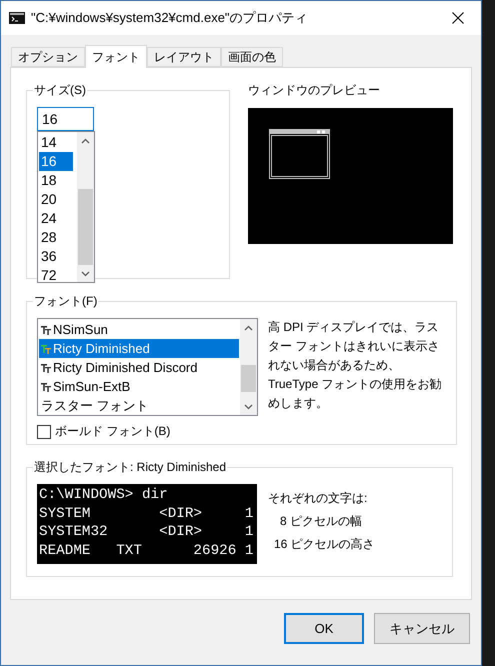  What do you see at coordinates (65, 119) in the screenshot?
I see `size-field: 16` at bounding box center [65, 119].